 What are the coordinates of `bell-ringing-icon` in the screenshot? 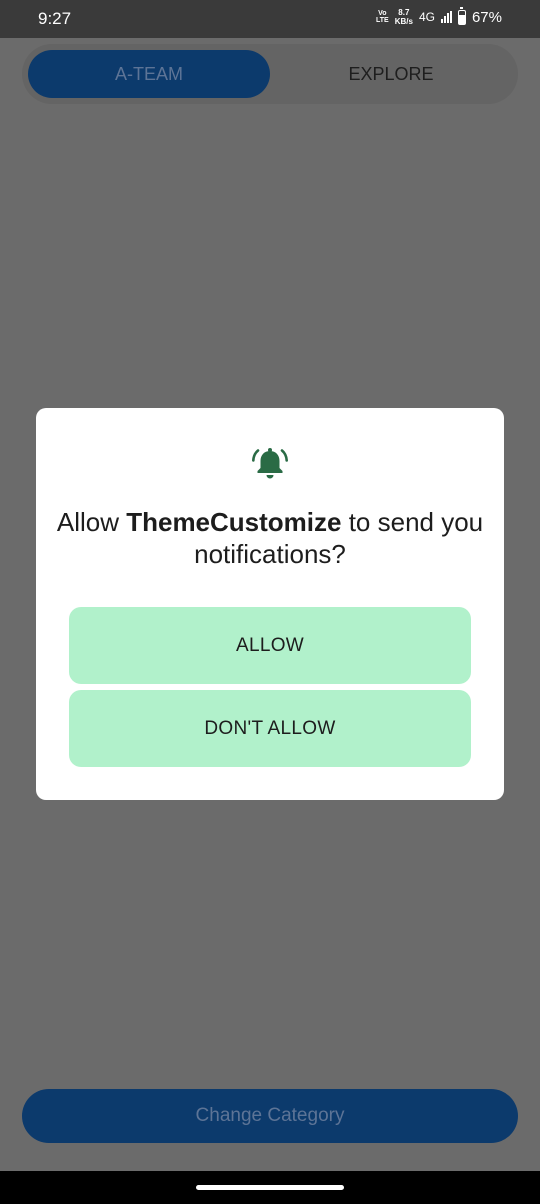 It's located at (270, 463).